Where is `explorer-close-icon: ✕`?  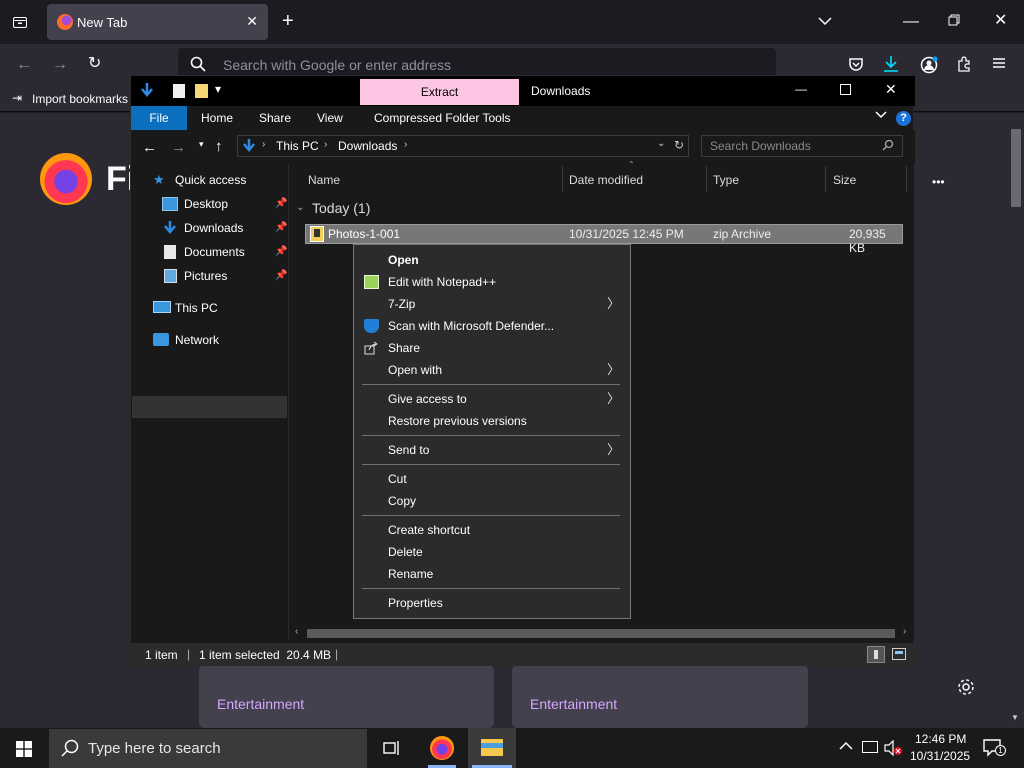
explorer-close-icon: ✕ is located at coordinates (891, 89).